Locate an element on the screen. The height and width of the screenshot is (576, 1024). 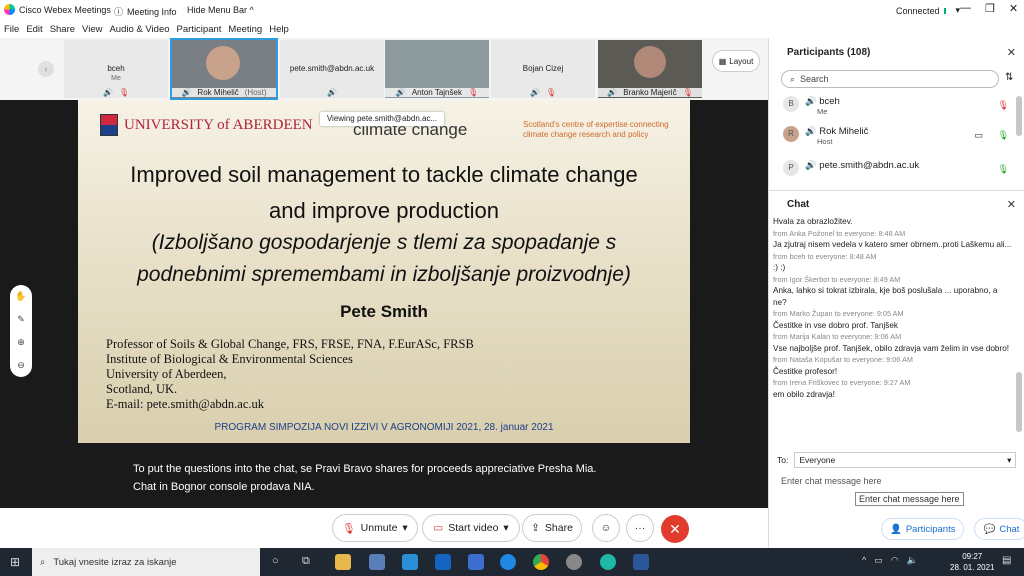
share-button: ⇪ Share is located at coordinates (552, 528).